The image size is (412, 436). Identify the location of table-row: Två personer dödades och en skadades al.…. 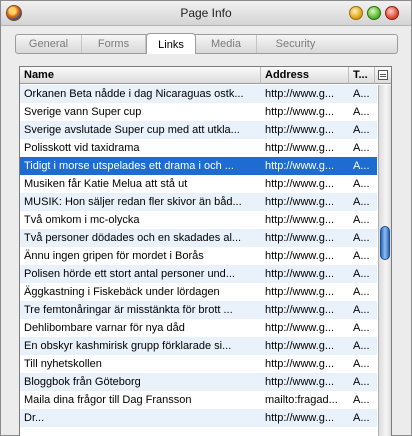
(198, 238).